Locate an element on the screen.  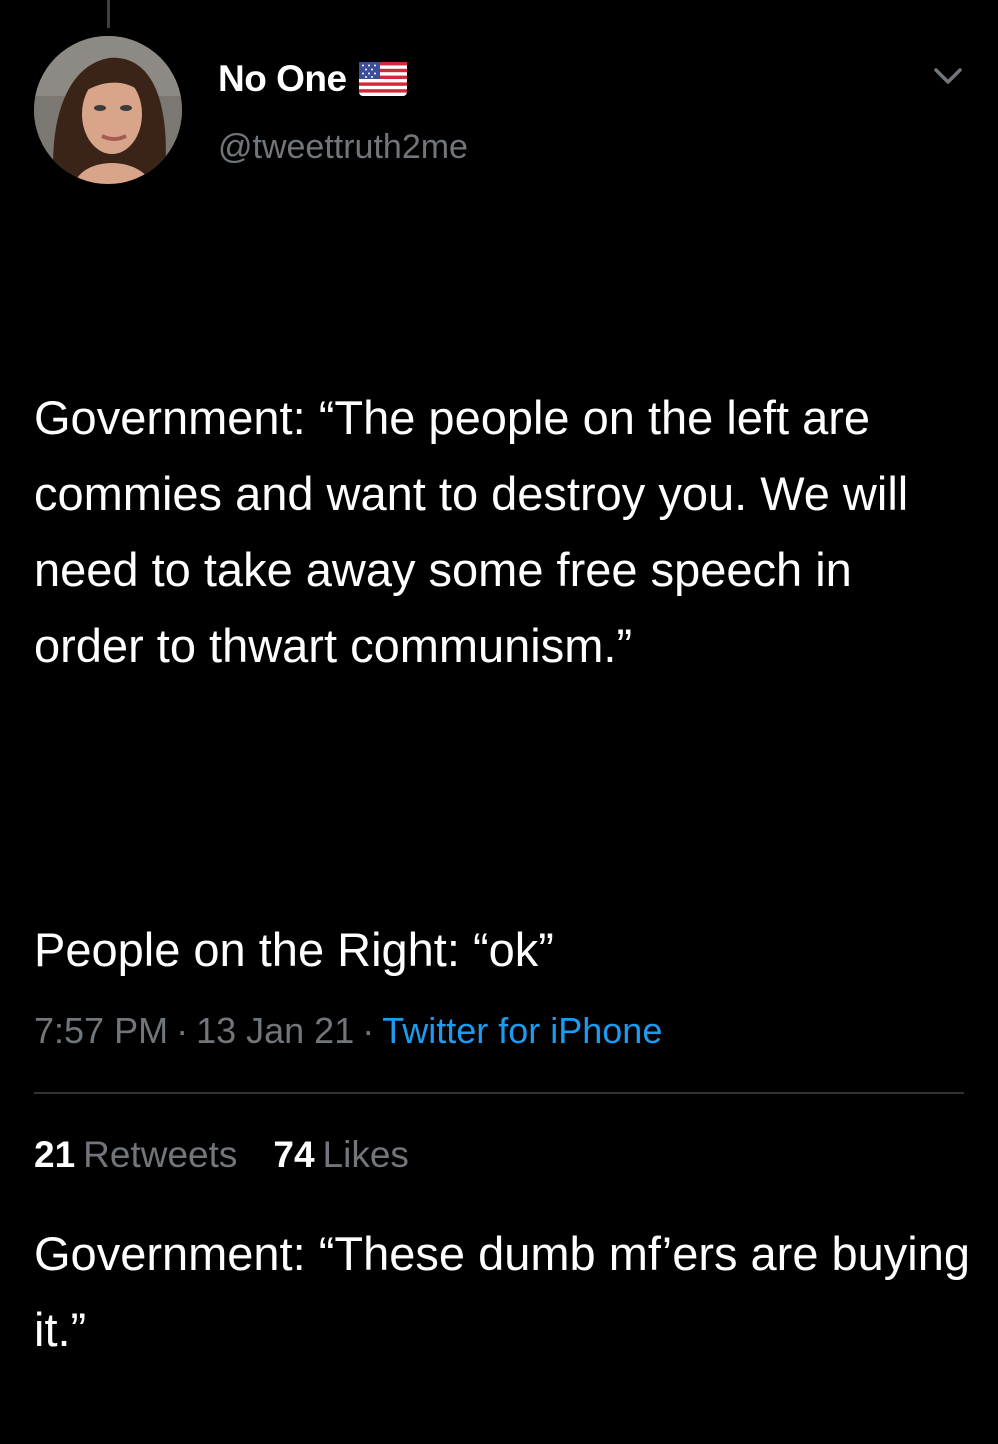
likes-label: Likes is located at coordinates (365, 1154).